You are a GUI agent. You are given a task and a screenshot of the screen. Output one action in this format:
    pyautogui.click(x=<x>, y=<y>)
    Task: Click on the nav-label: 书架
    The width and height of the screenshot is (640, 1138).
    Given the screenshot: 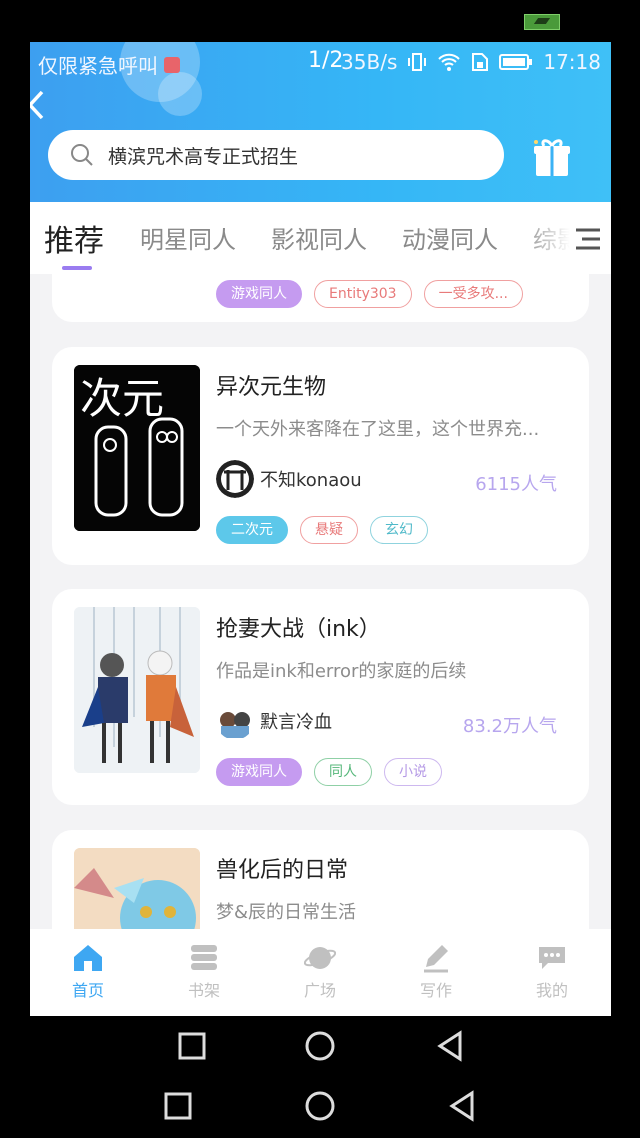 What is the action you would take?
    pyautogui.click(x=203, y=990)
    